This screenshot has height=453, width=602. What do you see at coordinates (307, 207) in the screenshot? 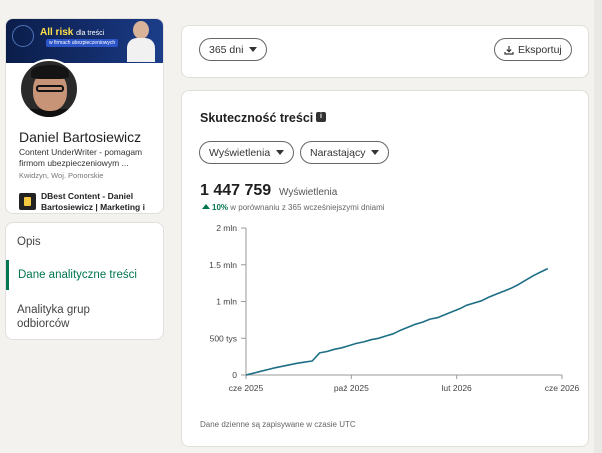
I see `trend-text: w porównaniu z 365 wcześniejszymi dniami` at bounding box center [307, 207].